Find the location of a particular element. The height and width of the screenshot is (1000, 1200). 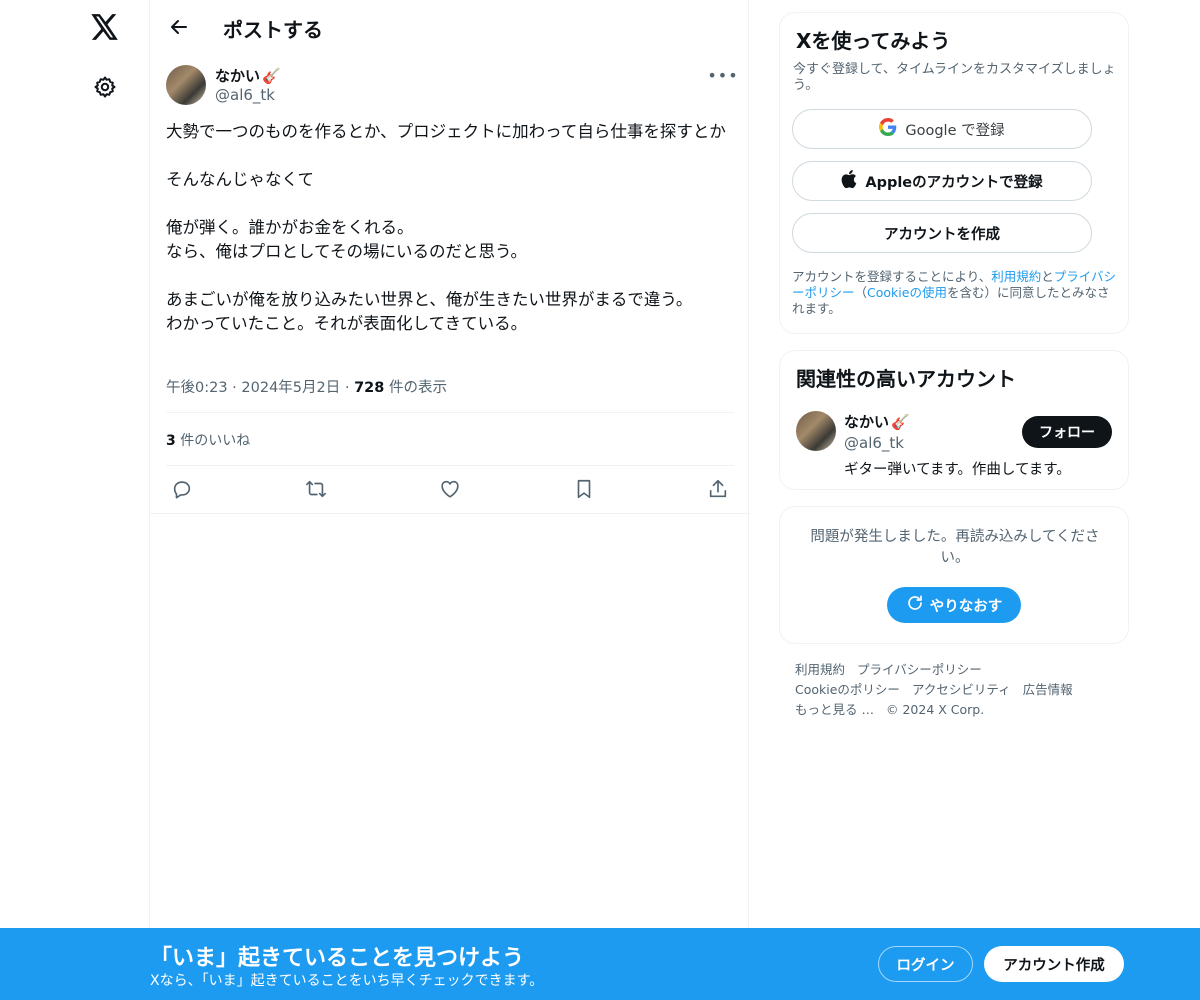

apple-signup-button: Appleのアカウントで登録 is located at coordinates (942, 181).